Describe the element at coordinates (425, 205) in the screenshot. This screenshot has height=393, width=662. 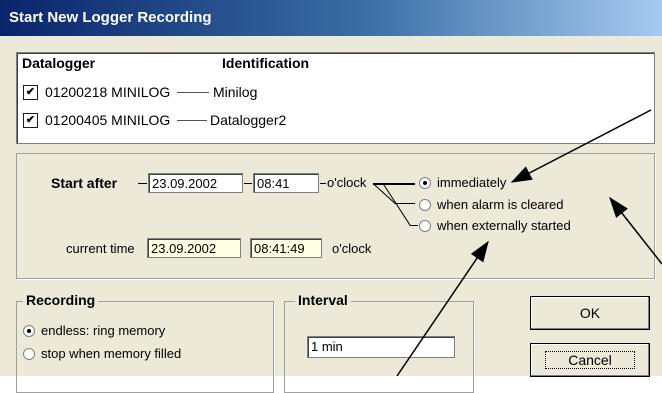
I see `start-alarm-cleared-radio` at that location.